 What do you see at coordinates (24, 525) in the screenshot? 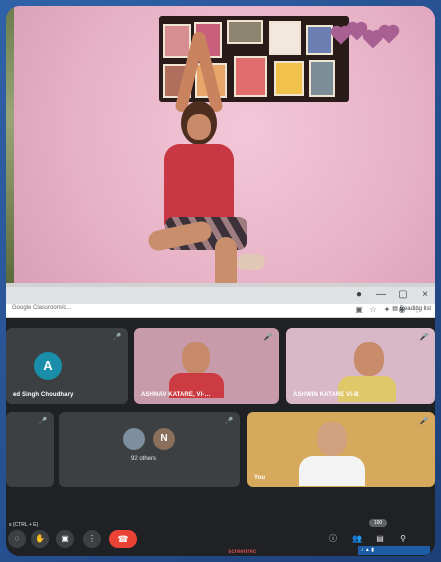
I see `shortcut-hint: s (CTRL + E)` at bounding box center [24, 525].